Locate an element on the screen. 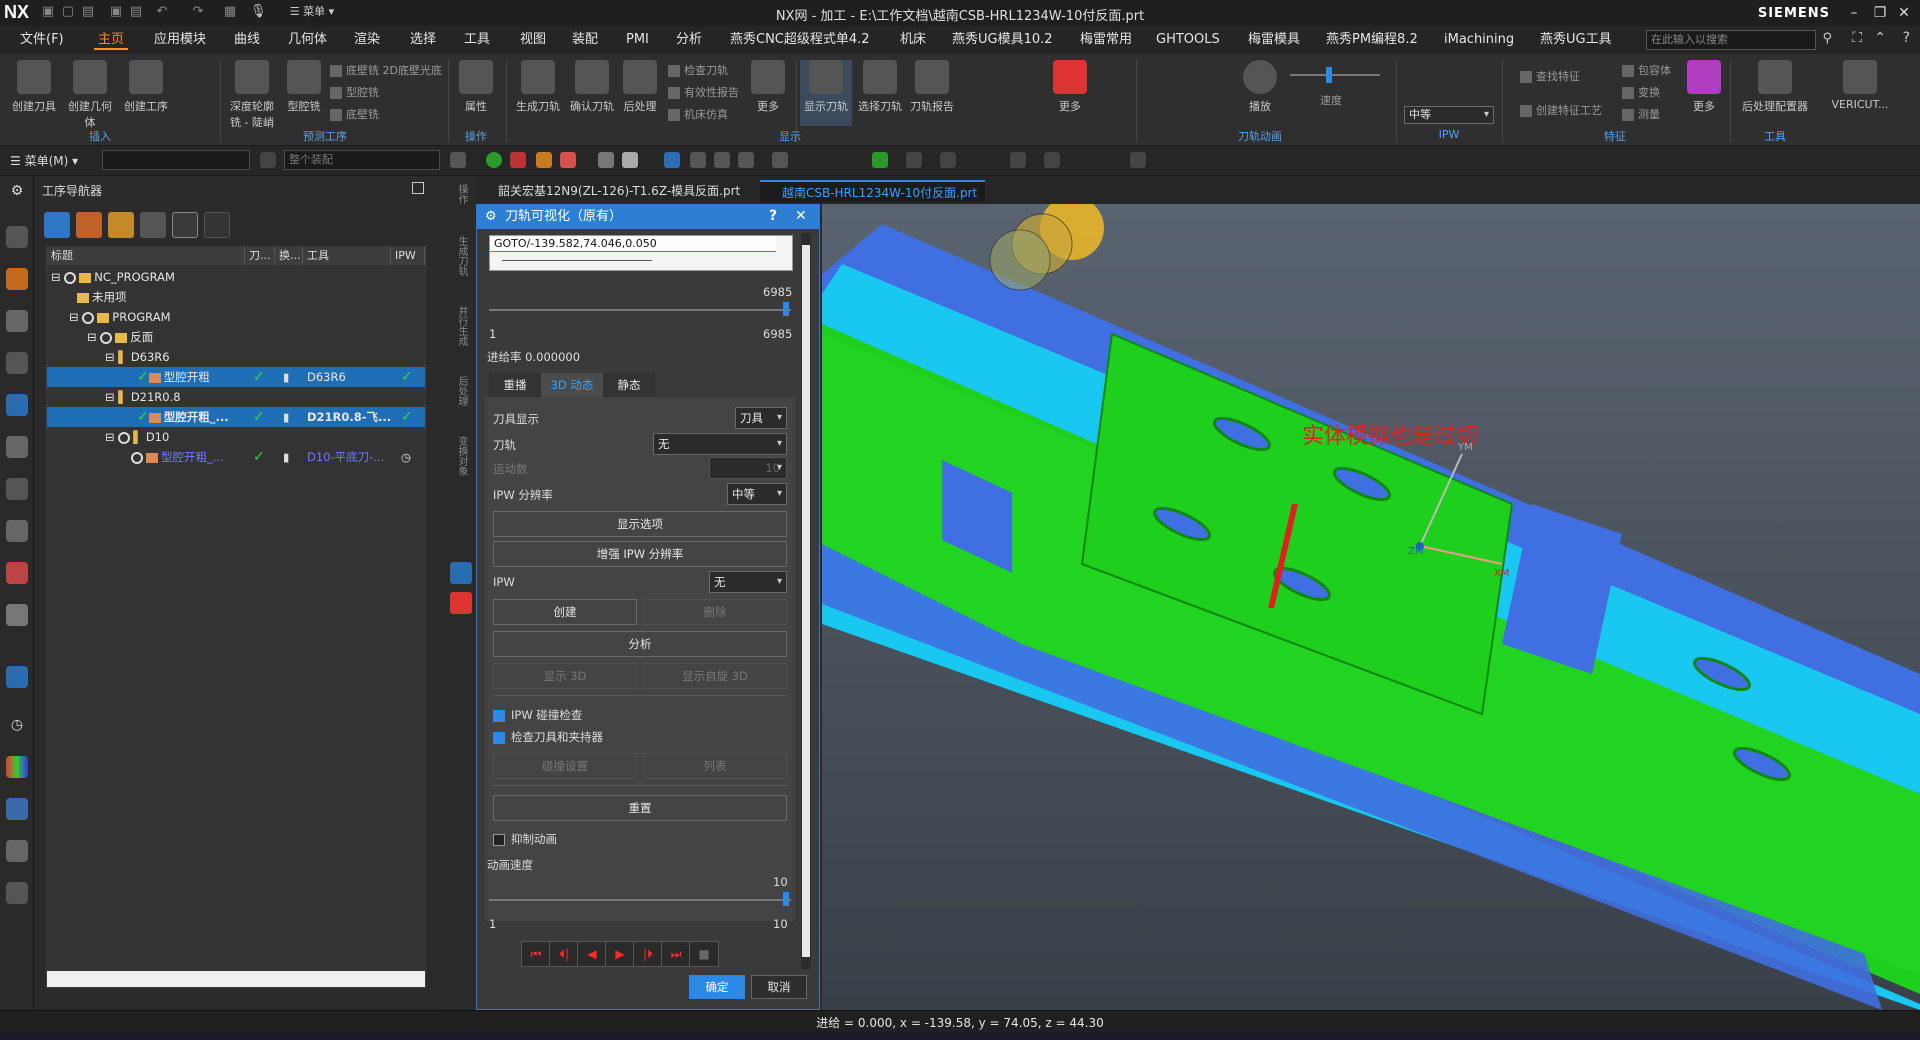 The height and width of the screenshot is (1040, 1920). assembly-scope-combo: 整个装配 is located at coordinates (362, 160).